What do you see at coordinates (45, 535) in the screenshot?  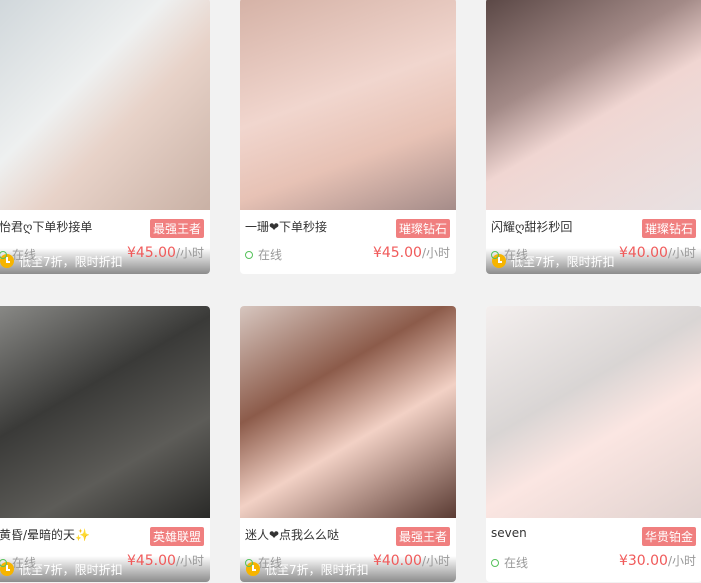 I see `player-name: 黄昏/晕暗的天✨` at bounding box center [45, 535].